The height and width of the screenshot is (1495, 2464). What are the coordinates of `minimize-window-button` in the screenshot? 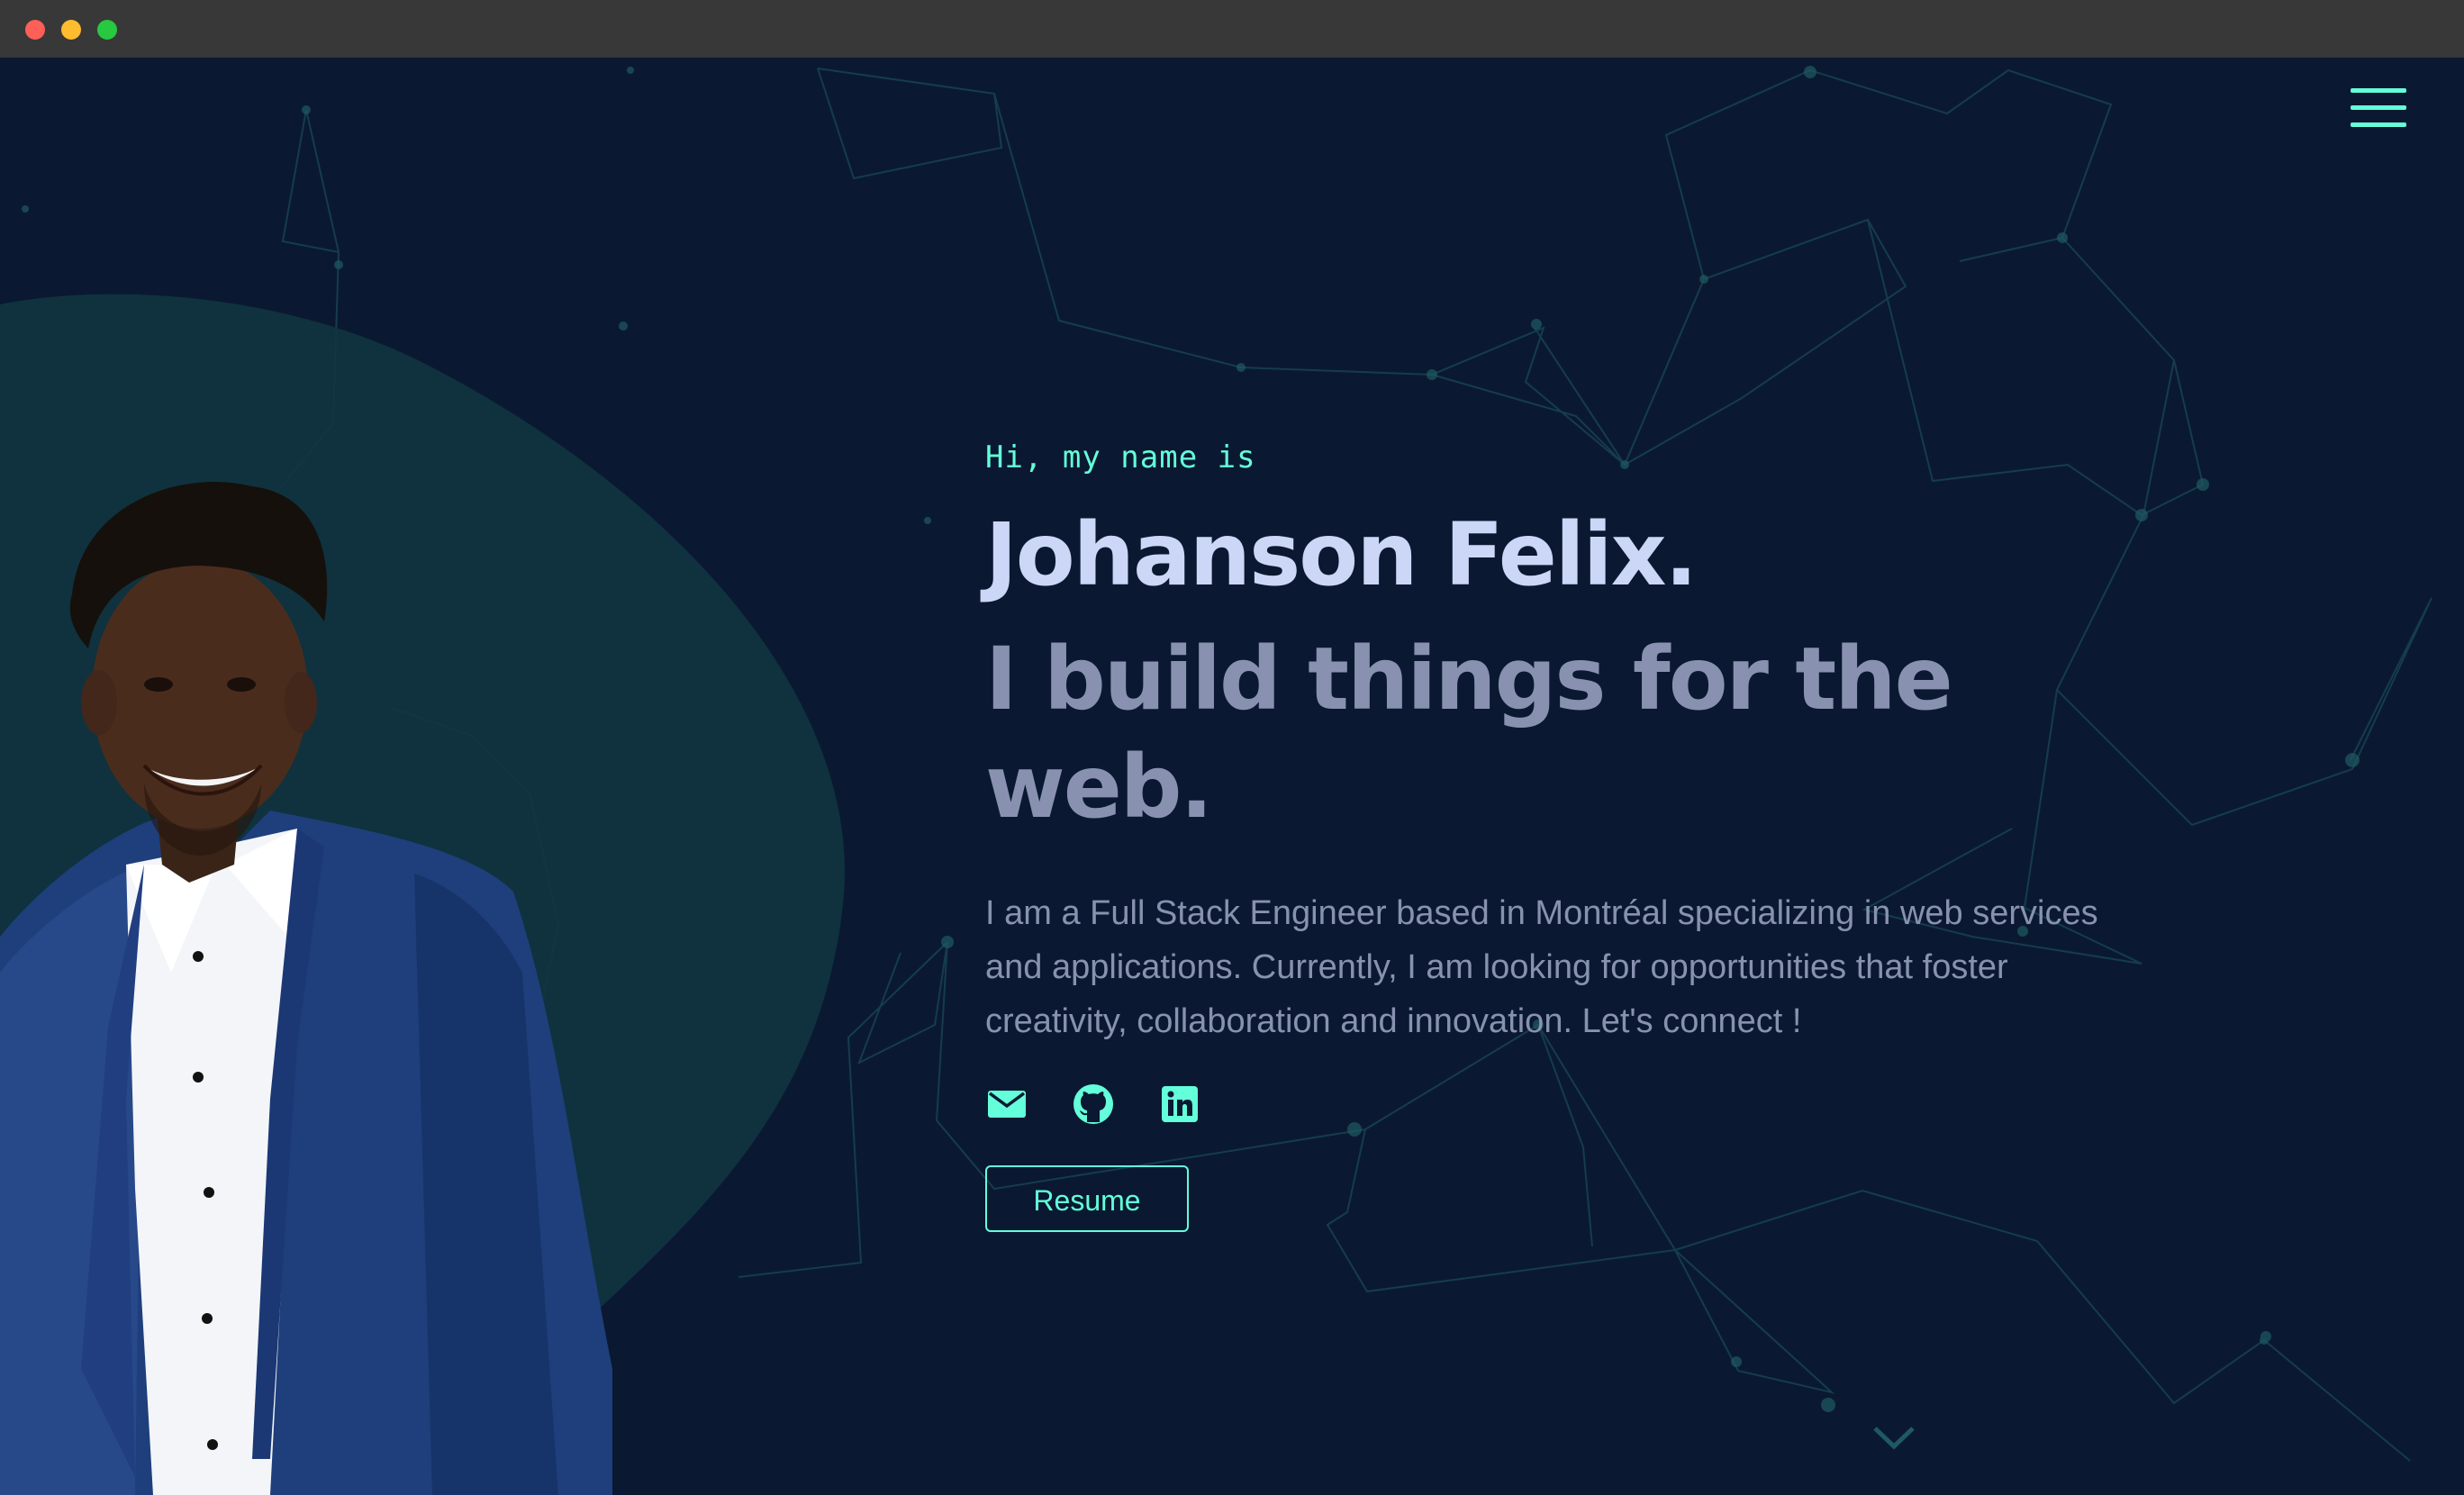 It's located at (71, 30).